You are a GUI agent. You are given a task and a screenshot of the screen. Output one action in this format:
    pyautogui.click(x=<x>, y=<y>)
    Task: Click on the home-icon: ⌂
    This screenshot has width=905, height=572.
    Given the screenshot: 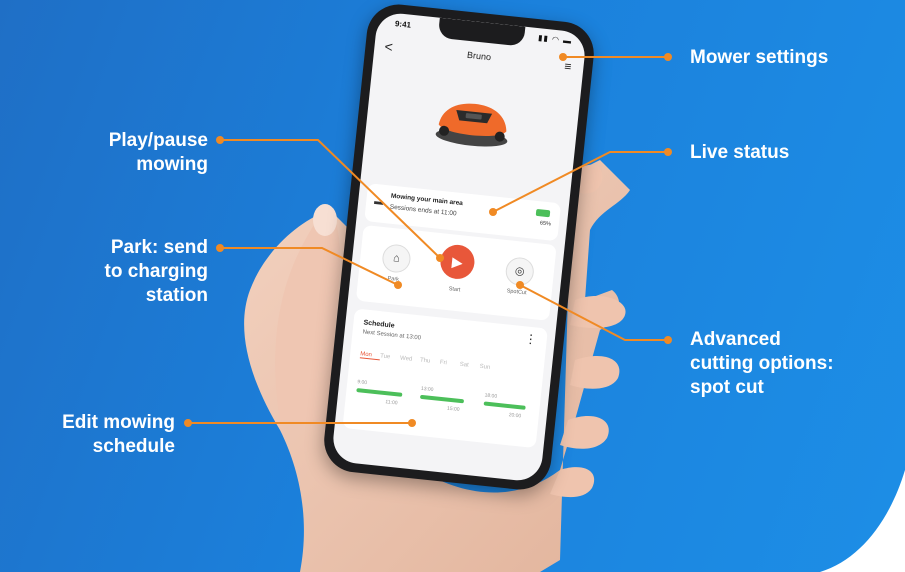 What is the action you would take?
    pyautogui.click(x=396, y=258)
    